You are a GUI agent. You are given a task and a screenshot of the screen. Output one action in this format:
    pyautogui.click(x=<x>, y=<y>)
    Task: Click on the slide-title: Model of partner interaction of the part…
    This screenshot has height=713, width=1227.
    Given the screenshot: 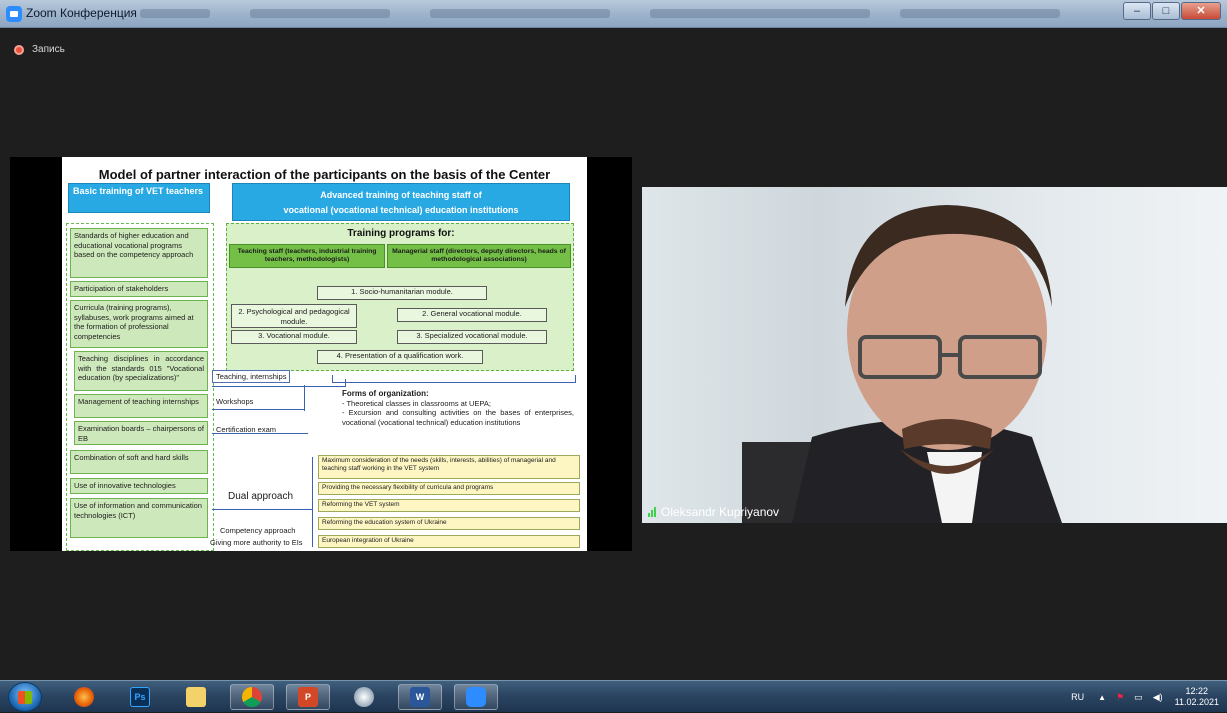 What is the action you would take?
    pyautogui.click(x=324, y=174)
    